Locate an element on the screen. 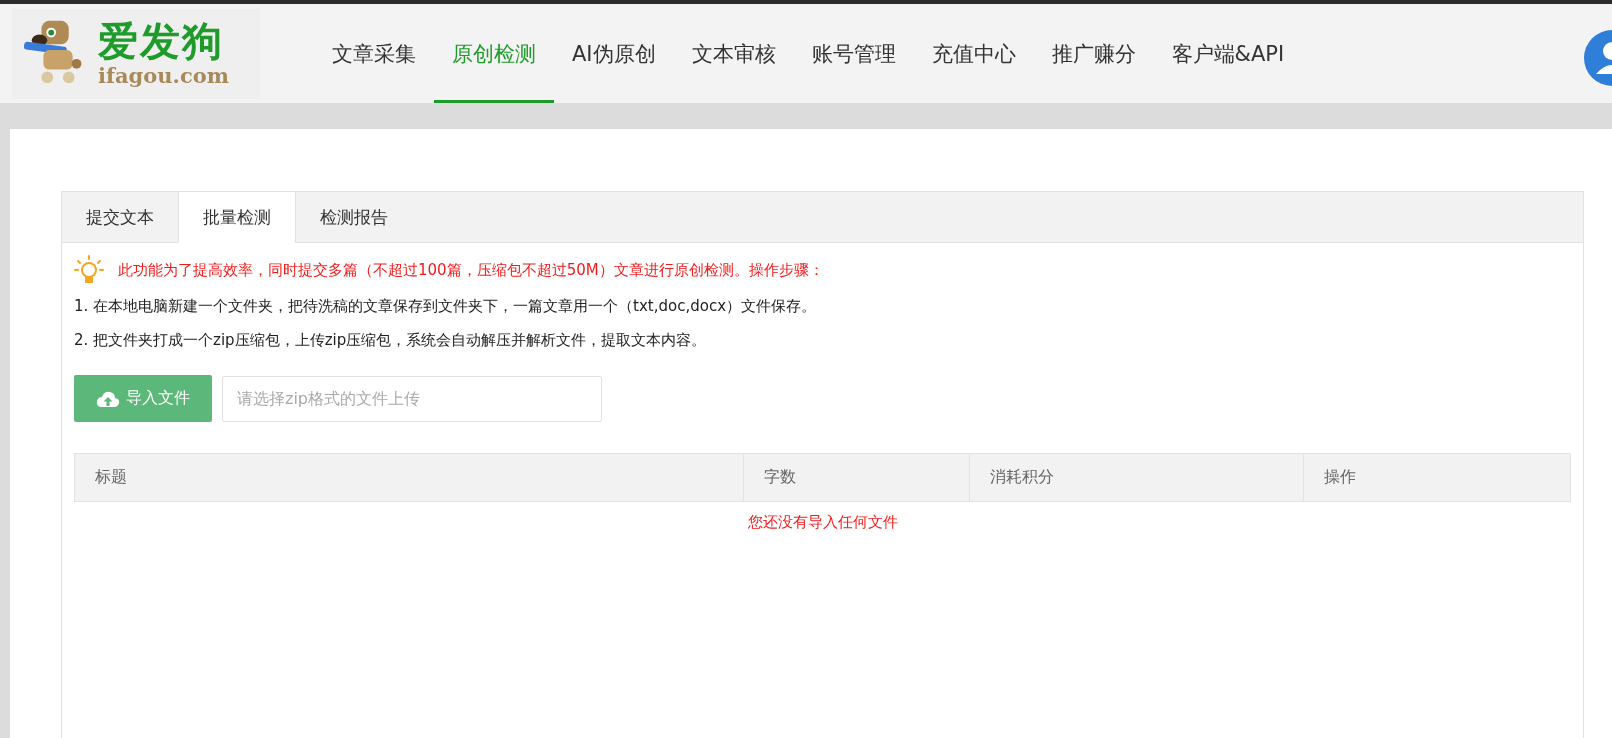  logo-title: 爱发狗 is located at coordinates (161, 41).